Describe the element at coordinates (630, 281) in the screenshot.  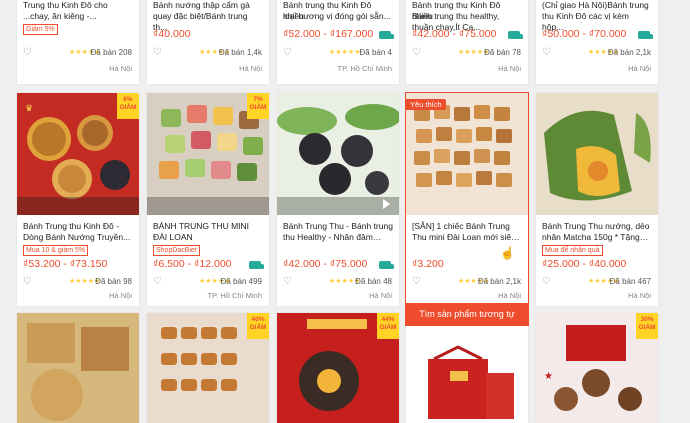
I see `sold-count: Đã bán 467` at that location.